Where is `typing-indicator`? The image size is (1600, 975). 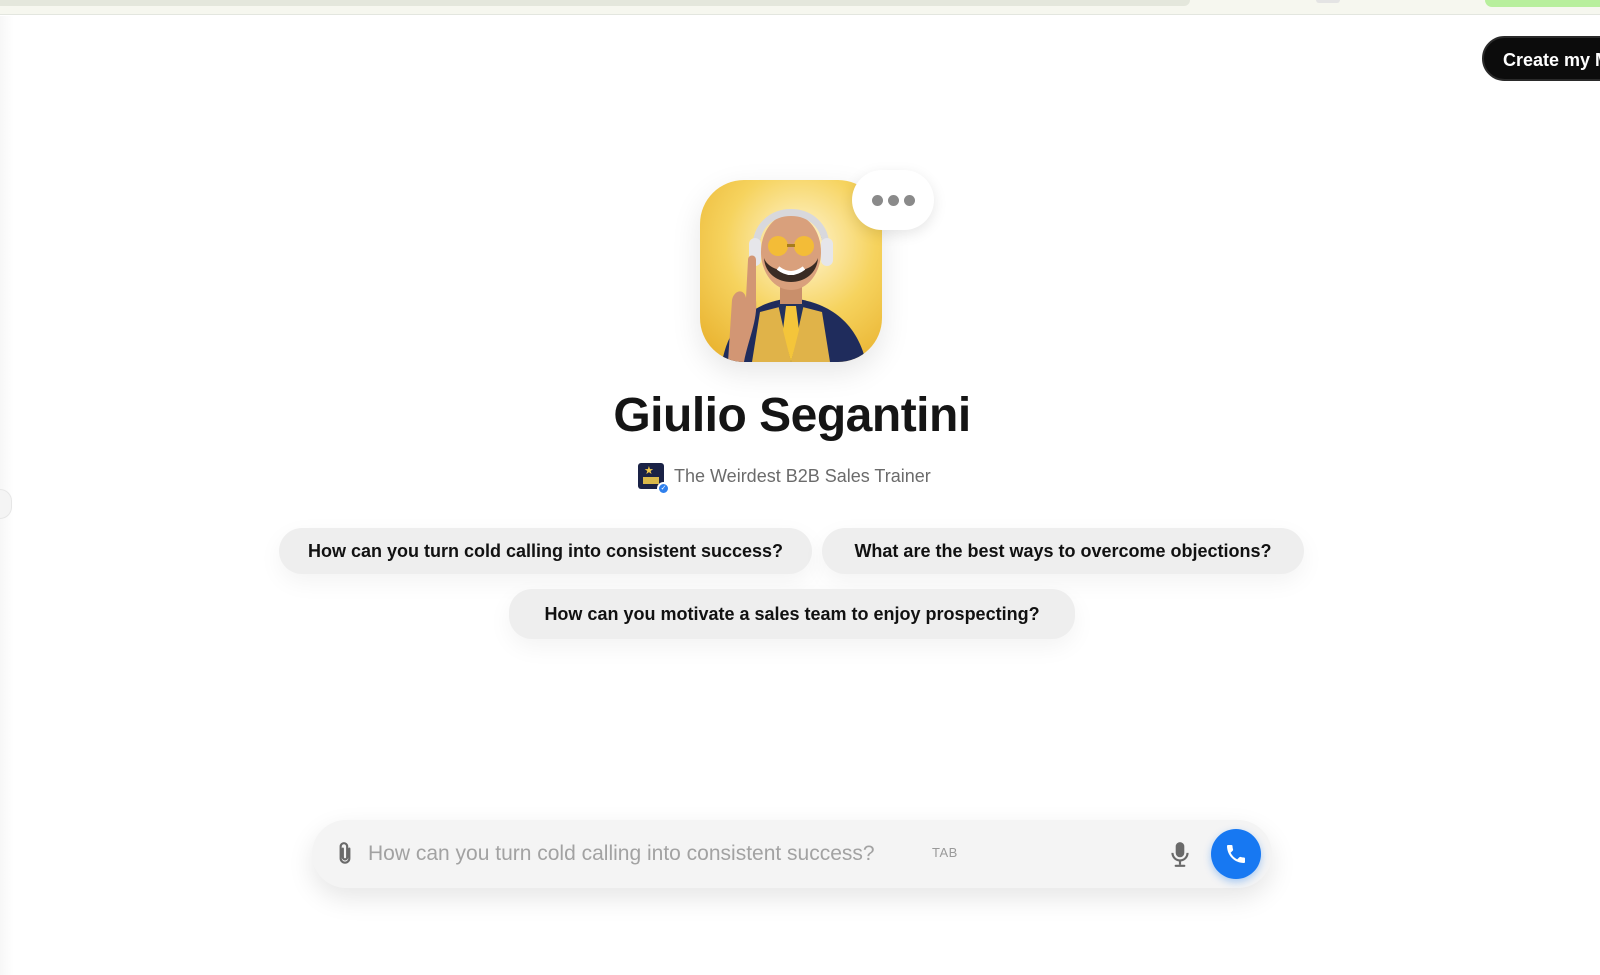 typing-indicator is located at coordinates (893, 200).